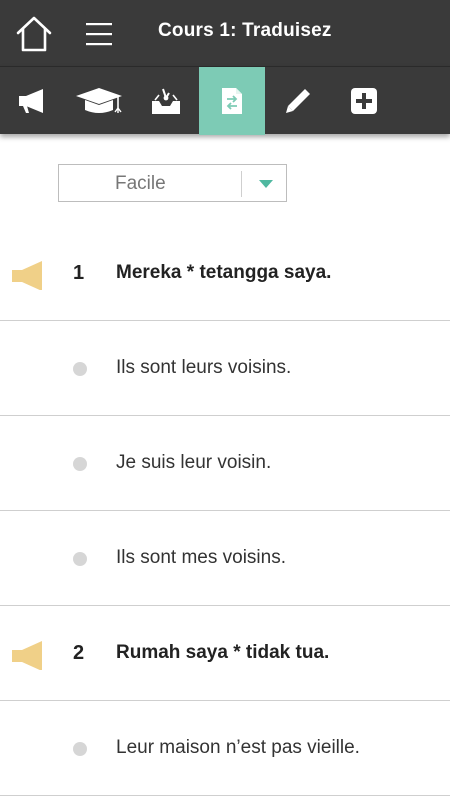  What do you see at coordinates (79, 653) in the screenshot?
I see `question-number: 2` at bounding box center [79, 653].